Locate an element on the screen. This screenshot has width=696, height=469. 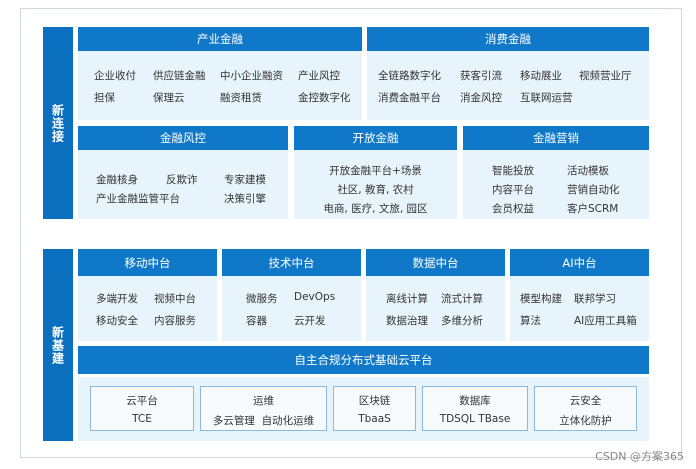
item: 多端开发 is located at coordinates (117, 299).